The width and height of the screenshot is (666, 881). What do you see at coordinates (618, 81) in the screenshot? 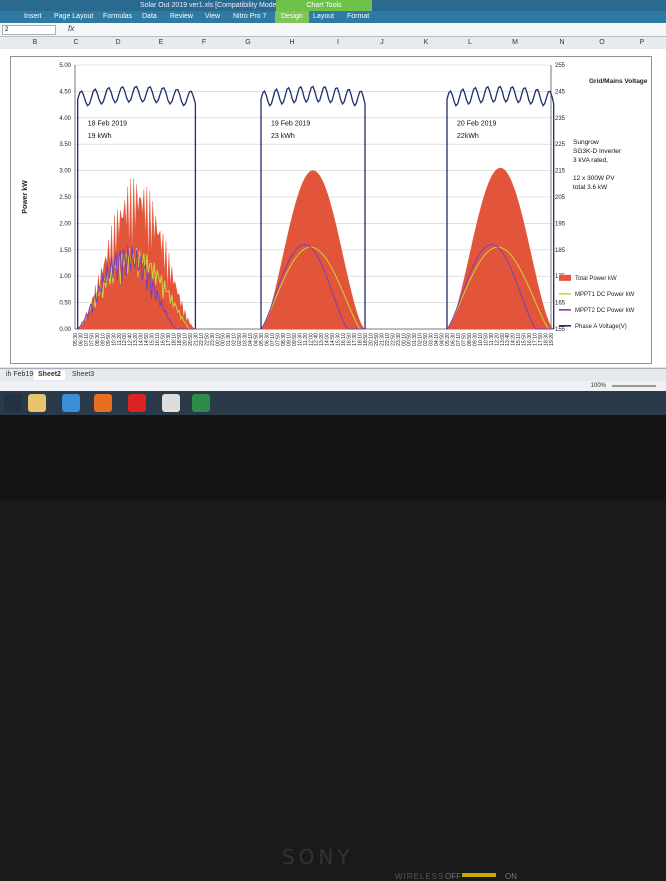
I see `y2-axis-label: Grid/Mains Voltage` at bounding box center [618, 81].